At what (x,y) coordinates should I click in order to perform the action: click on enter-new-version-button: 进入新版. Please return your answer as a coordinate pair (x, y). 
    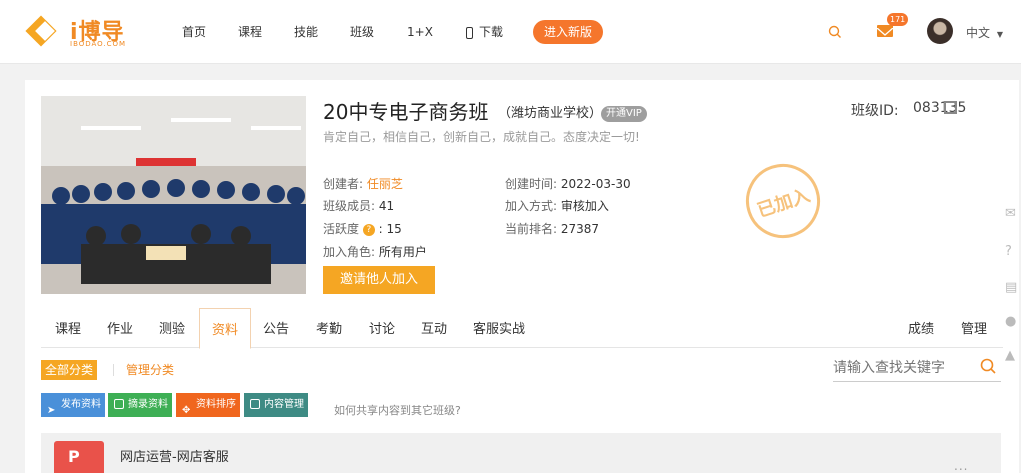
    Looking at the image, I should click on (568, 32).